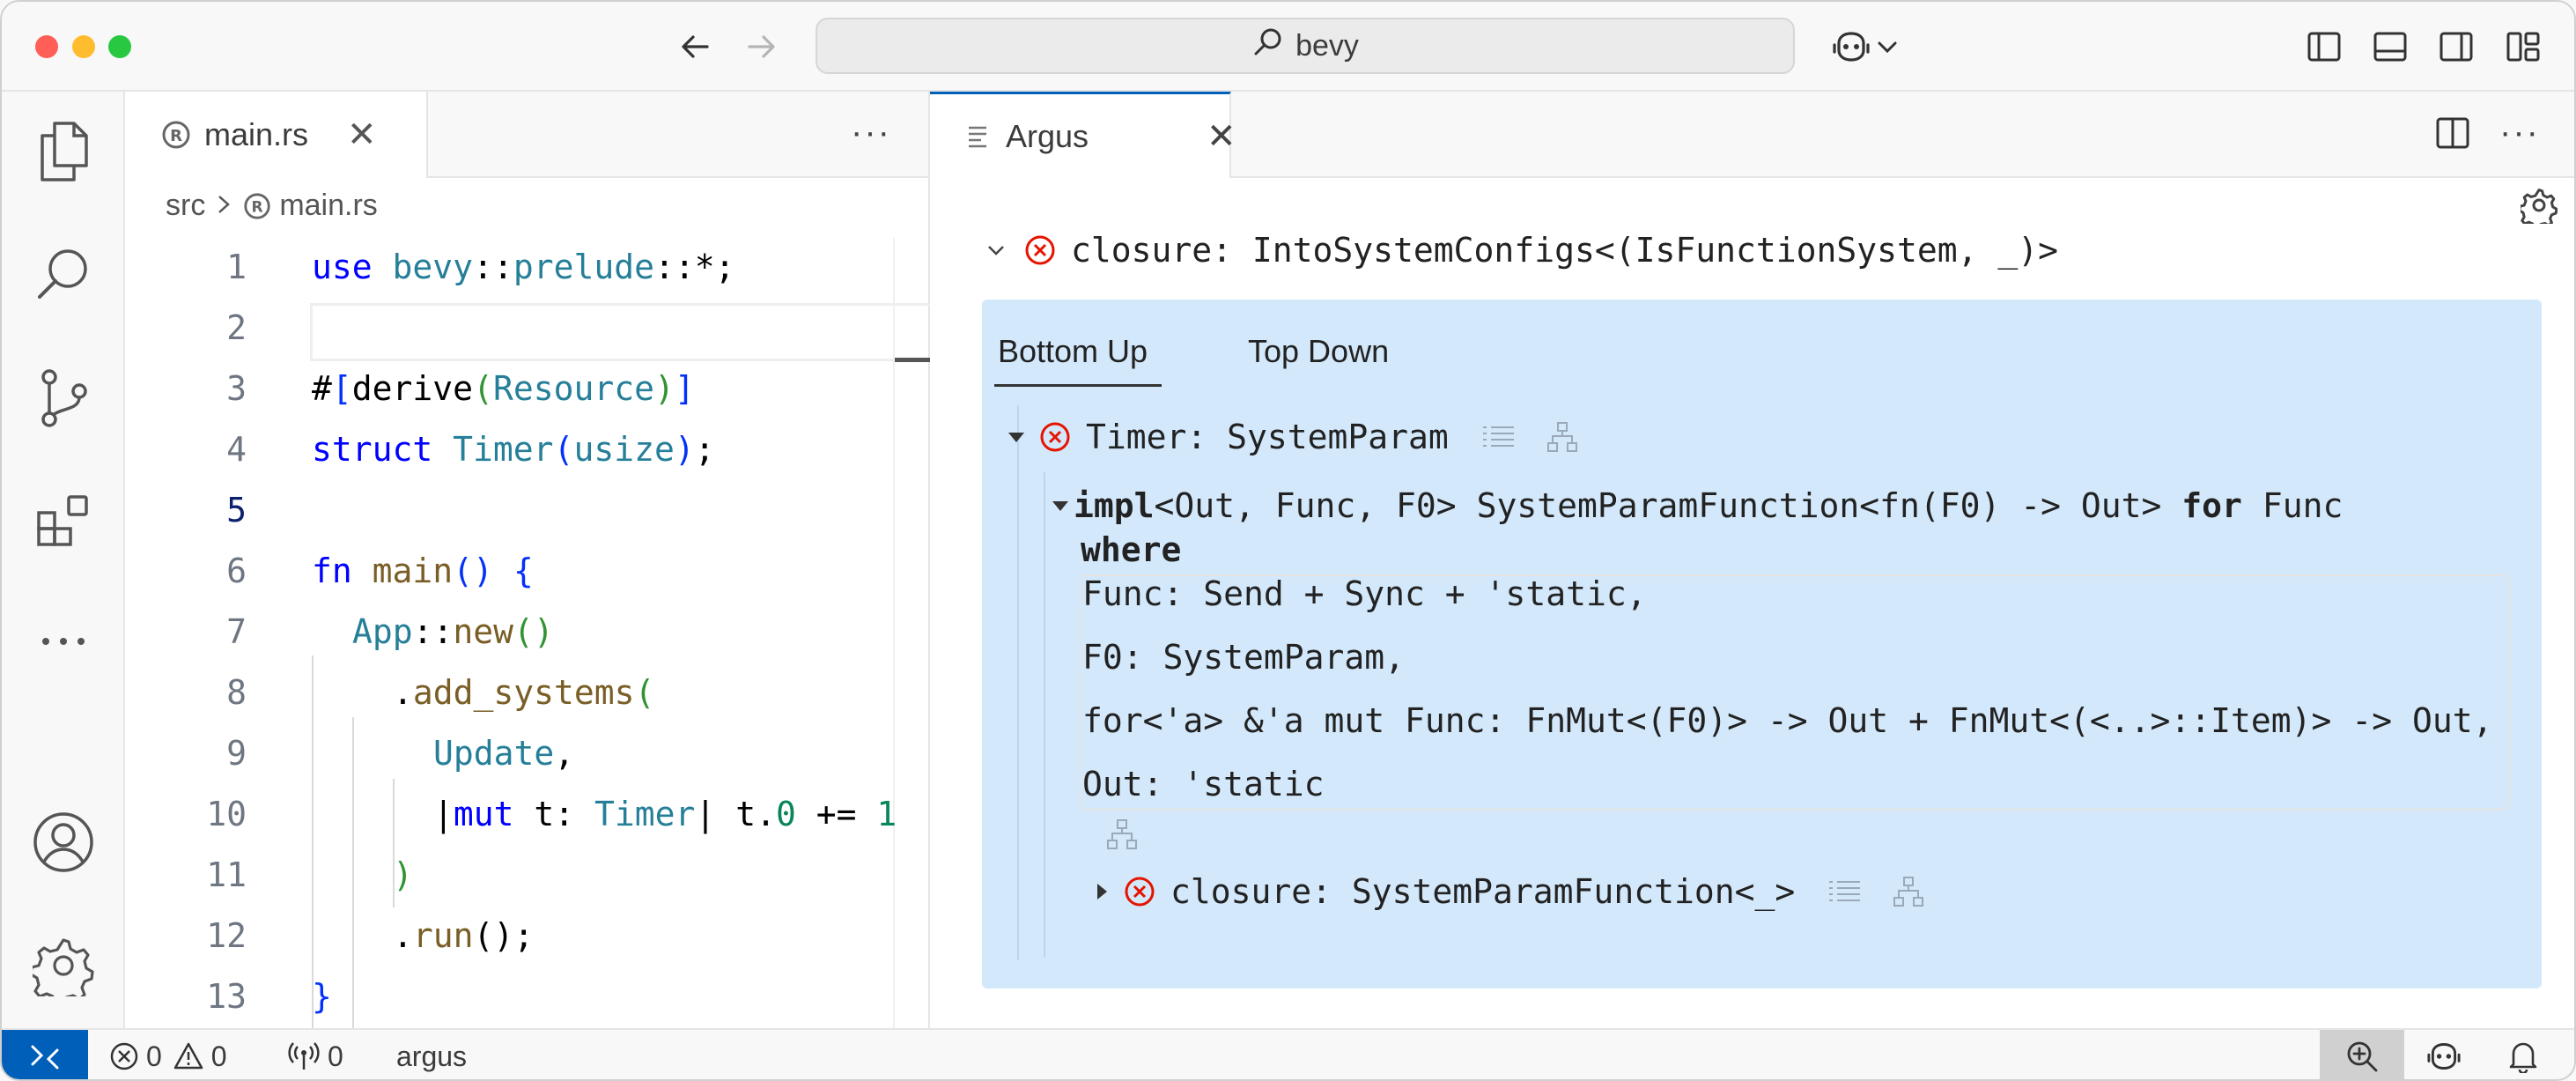  I want to click on ports-indicator: 0, so click(315, 1054).